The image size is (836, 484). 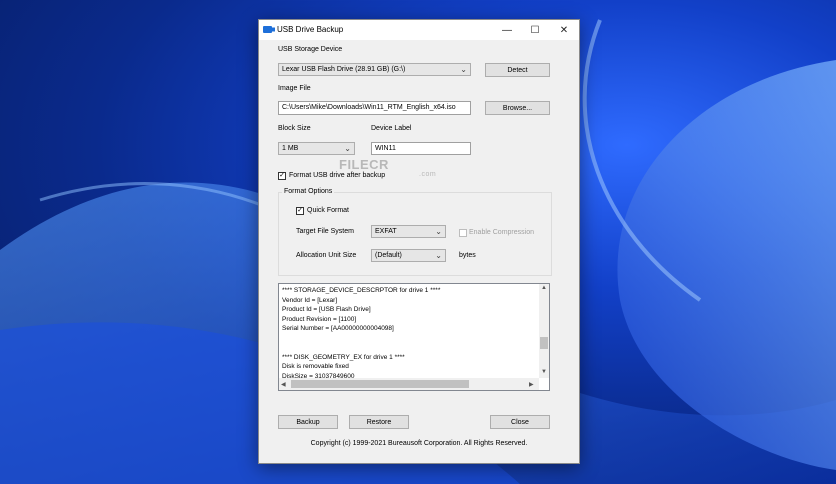 I want to click on vertical-scrollbar: ▲ ▼, so click(x=544, y=331).